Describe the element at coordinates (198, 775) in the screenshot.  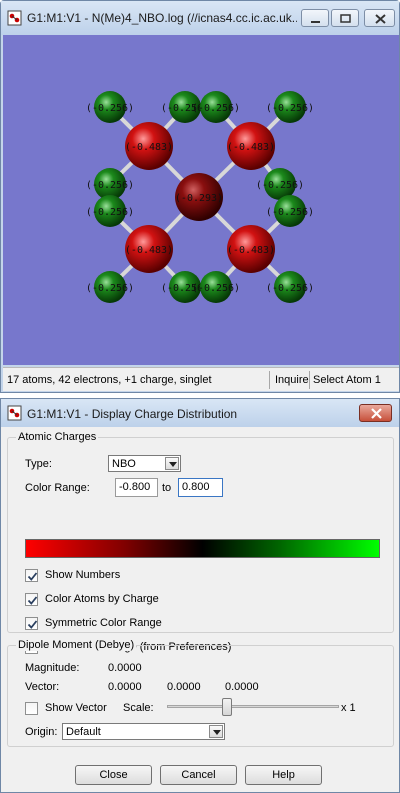
I see `cancel-button: Cancel` at that location.